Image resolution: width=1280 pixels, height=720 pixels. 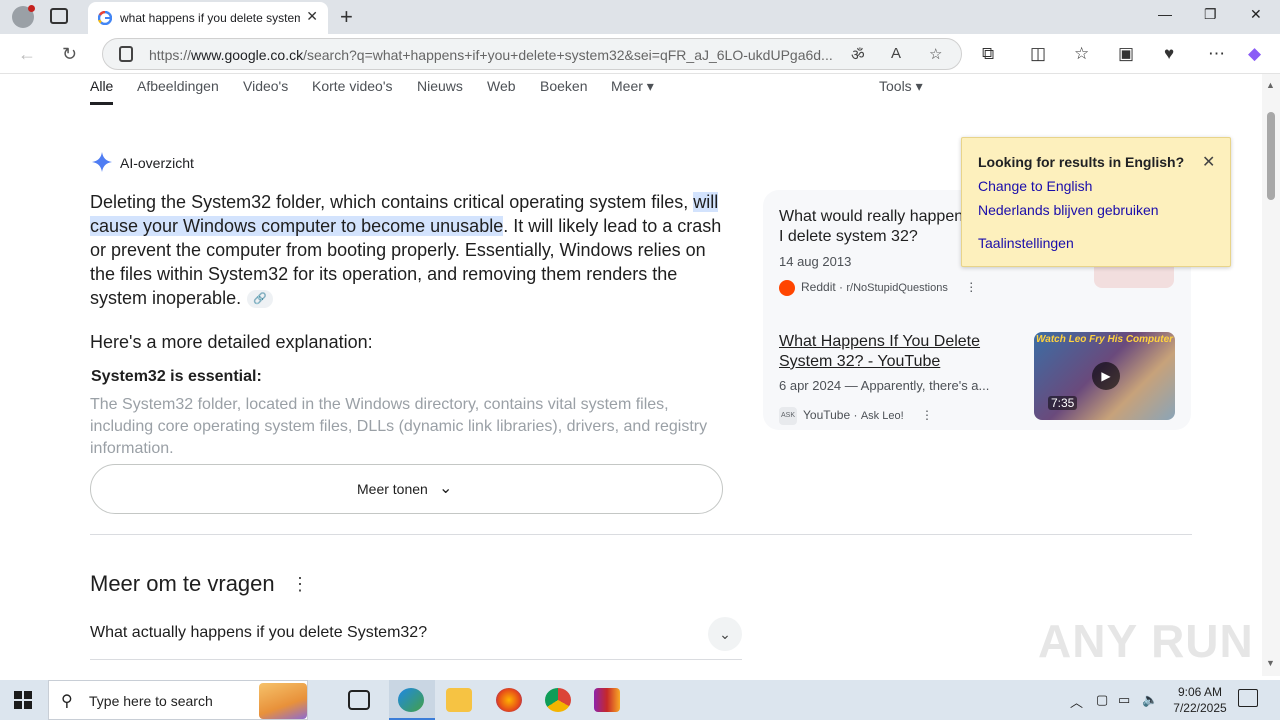 I want to click on site-info-icon, so click(x=126, y=54).